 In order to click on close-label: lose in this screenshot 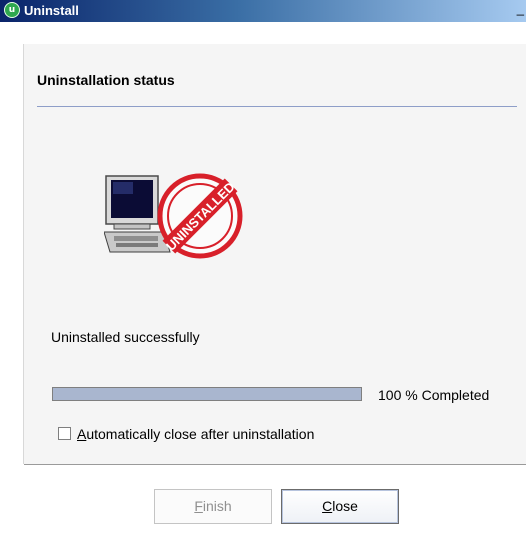, I will do `click(345, 506)`.